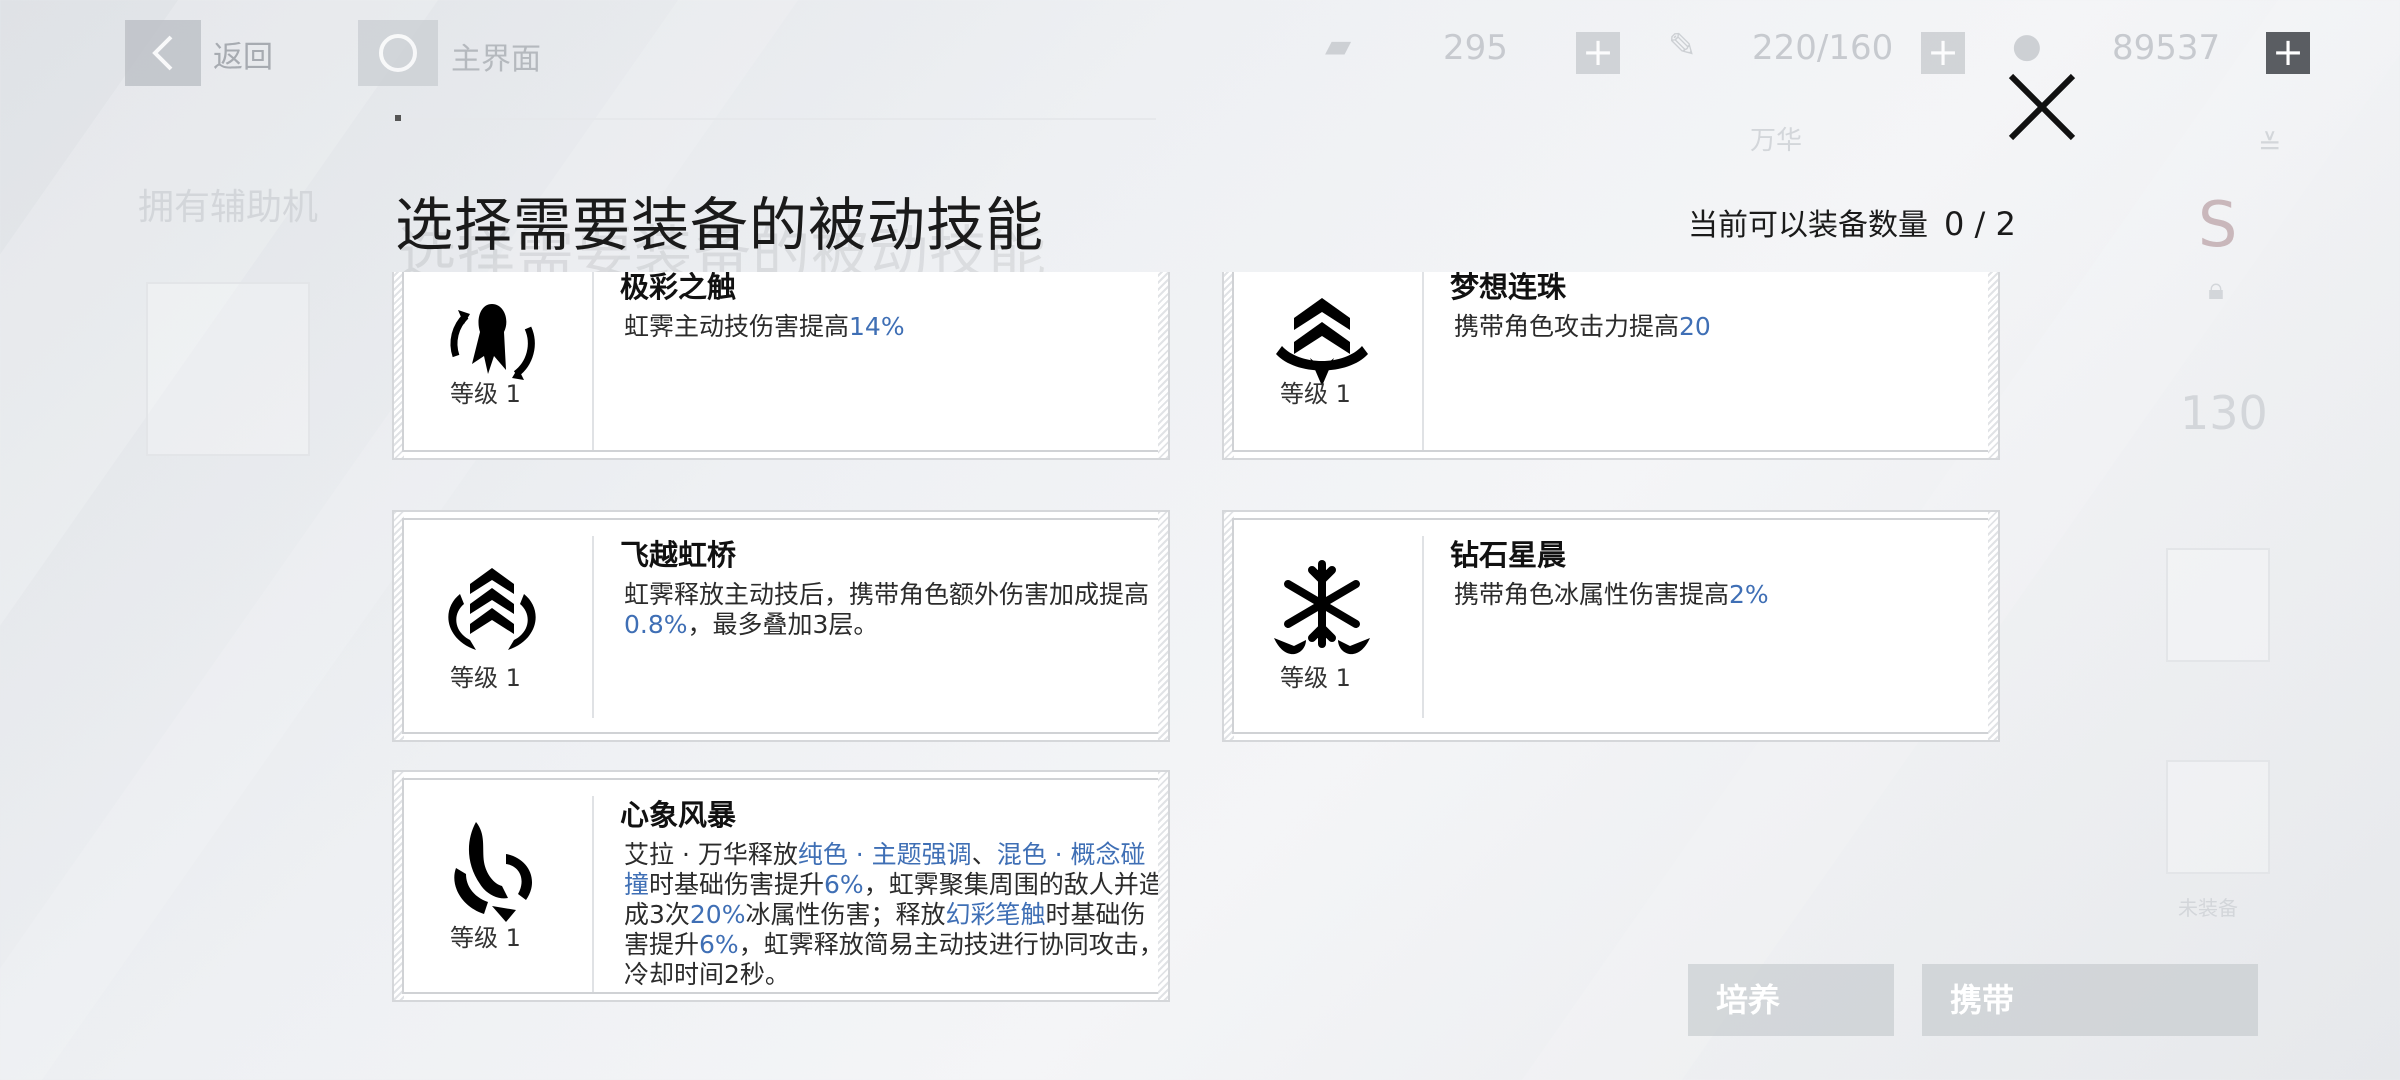 The height and width of the screenshot is (1080, 2400). I want to click on skill-name: 飞越虹桥, so click(678, 555).